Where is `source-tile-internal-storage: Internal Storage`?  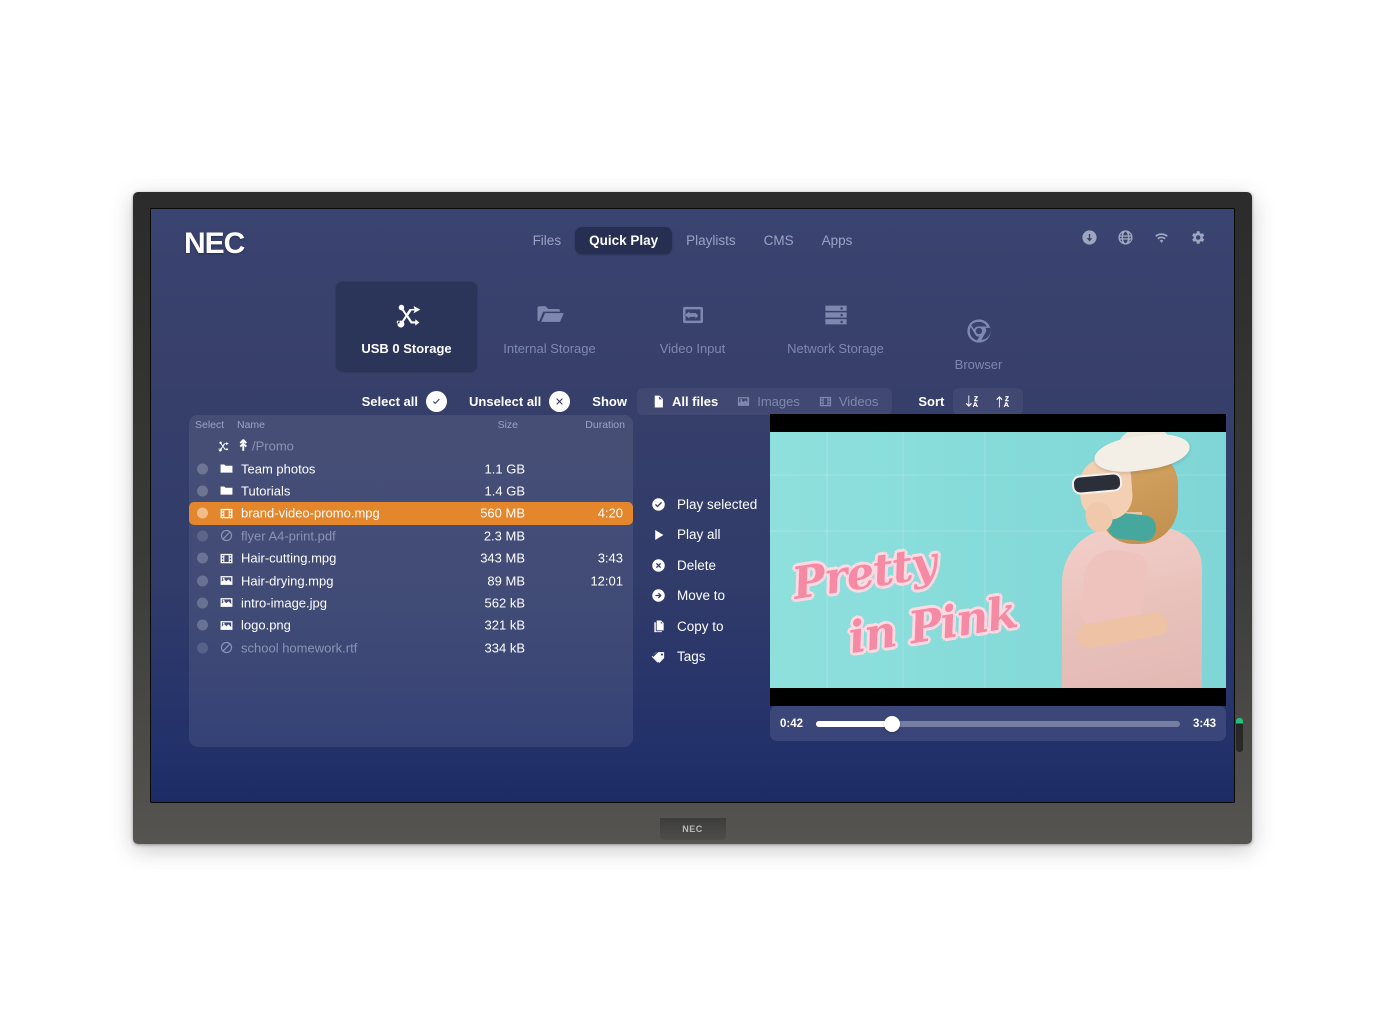 source-tile-internal-storage: Internal Storage is located at coordinates (549, 327).